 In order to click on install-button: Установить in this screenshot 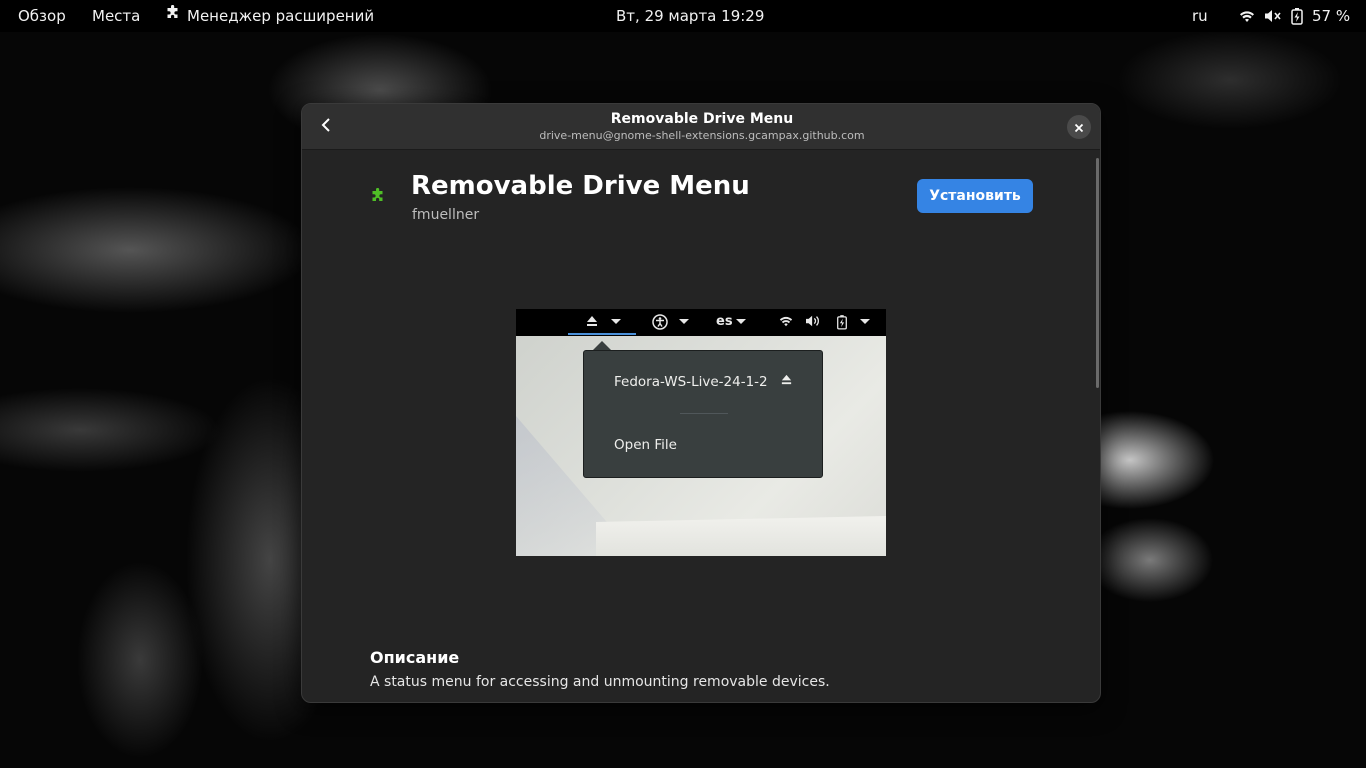, I will do `click(975, 196)`.